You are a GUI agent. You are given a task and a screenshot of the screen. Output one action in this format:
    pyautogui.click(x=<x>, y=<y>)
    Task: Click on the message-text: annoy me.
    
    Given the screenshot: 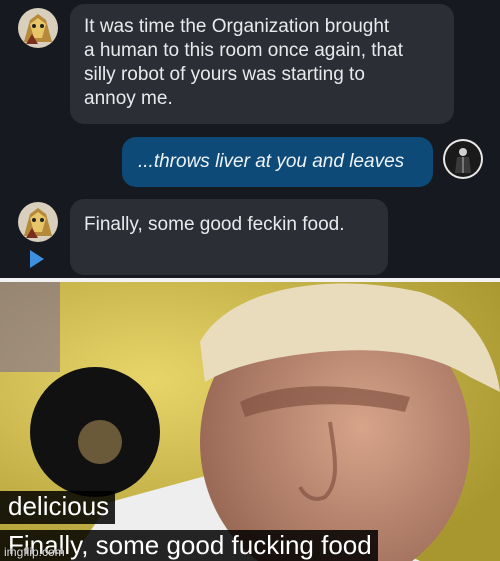 What is the action you would take?
    pyautogui.click(x=128, y=98)
    